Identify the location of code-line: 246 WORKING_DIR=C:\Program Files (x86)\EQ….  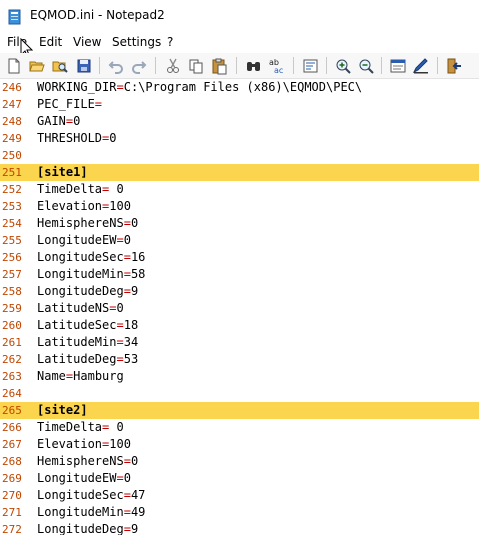
(239, 87).